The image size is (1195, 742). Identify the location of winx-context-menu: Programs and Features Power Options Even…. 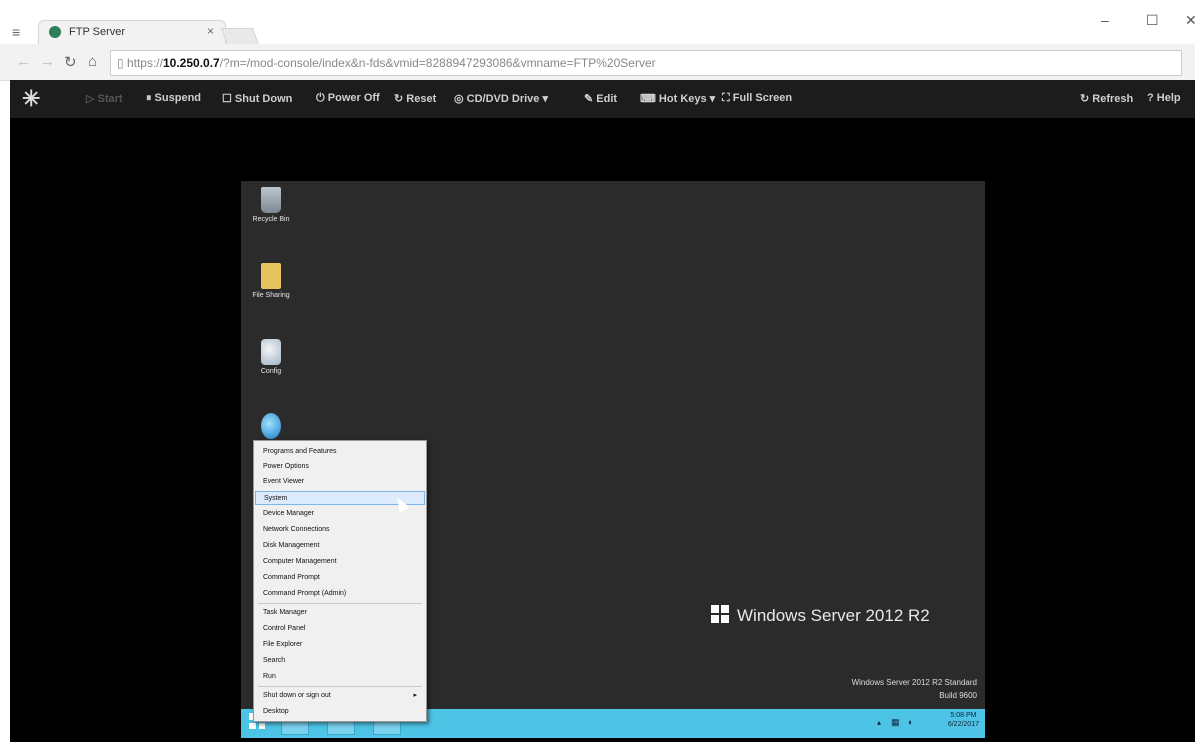
(340, 581).